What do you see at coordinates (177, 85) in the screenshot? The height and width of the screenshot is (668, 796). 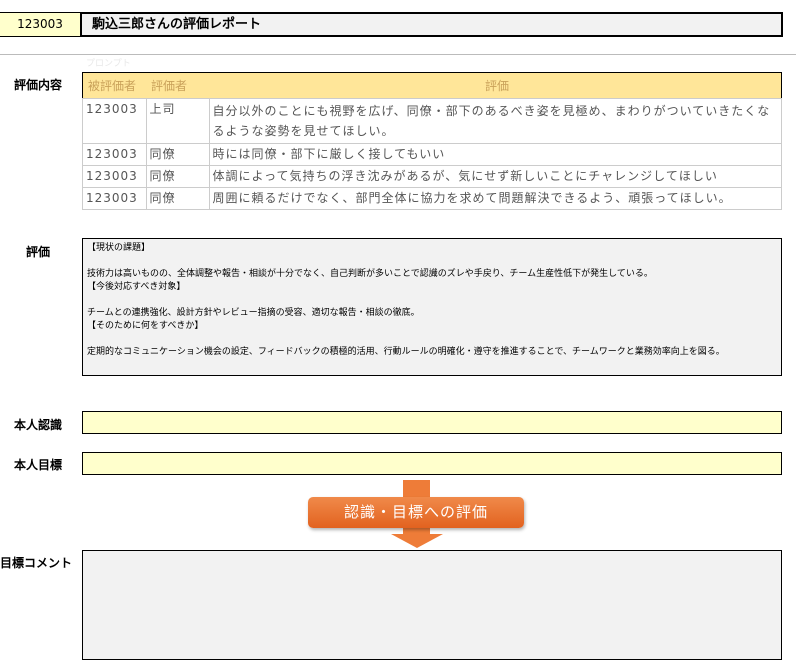 I see `column-header-evaluator: 評価者` at bounding box center [177, 85].